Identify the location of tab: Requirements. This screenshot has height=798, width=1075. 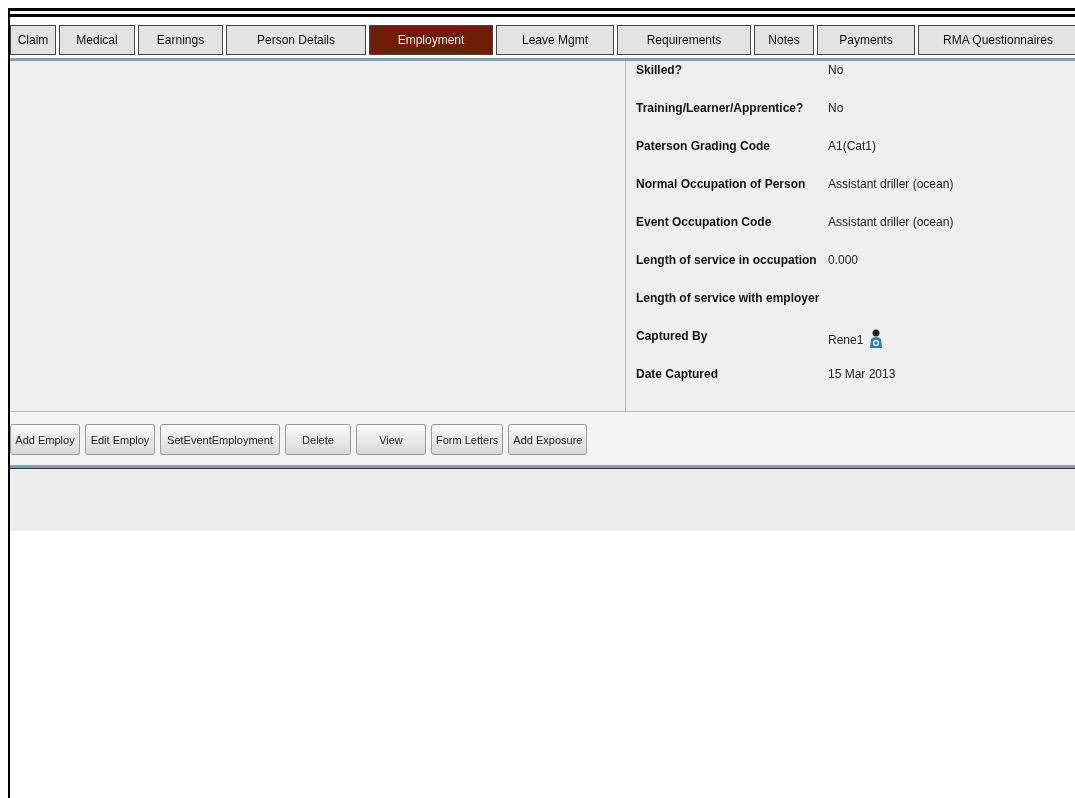
(684, 40).